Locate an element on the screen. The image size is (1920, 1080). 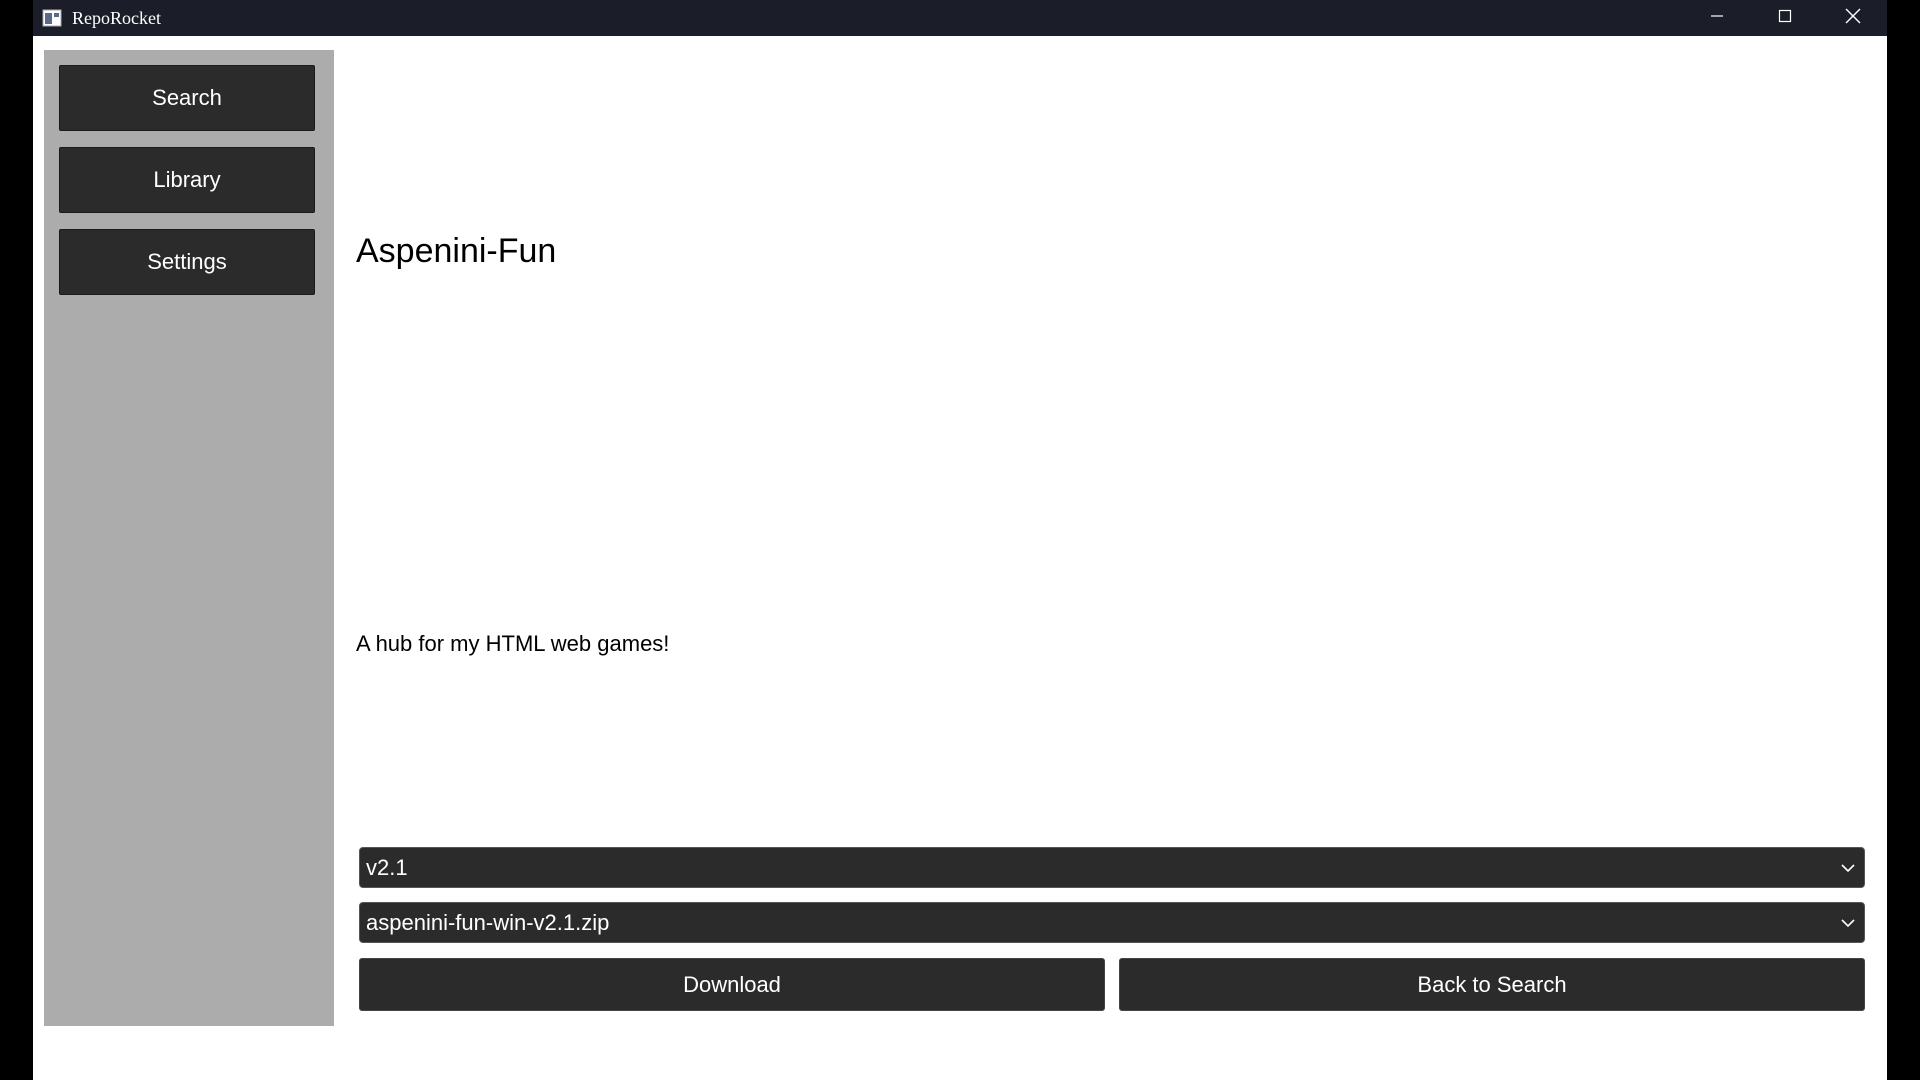
asset-select-value: aspenini-fun-win-v2.1.zip is located at coordinates (488, 922).